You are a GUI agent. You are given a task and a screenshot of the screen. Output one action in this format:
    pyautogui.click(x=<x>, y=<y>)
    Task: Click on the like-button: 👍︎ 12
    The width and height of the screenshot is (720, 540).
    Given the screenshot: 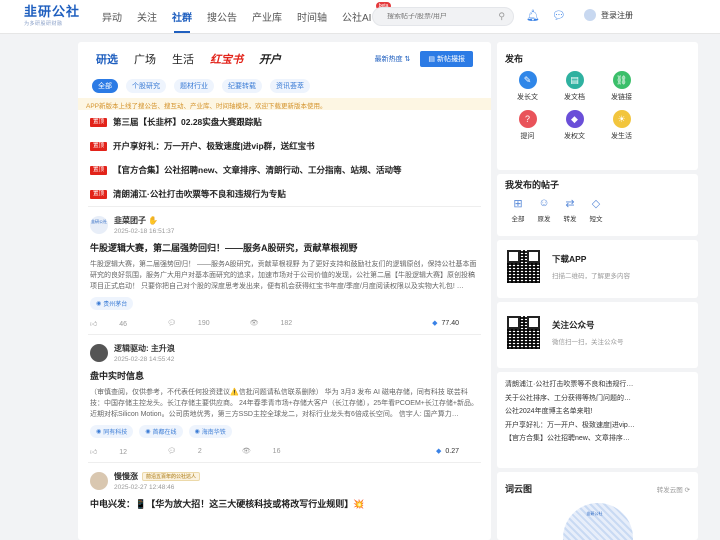 What is the action you would take?
    pyautogui.click(x=118, y=451)
    